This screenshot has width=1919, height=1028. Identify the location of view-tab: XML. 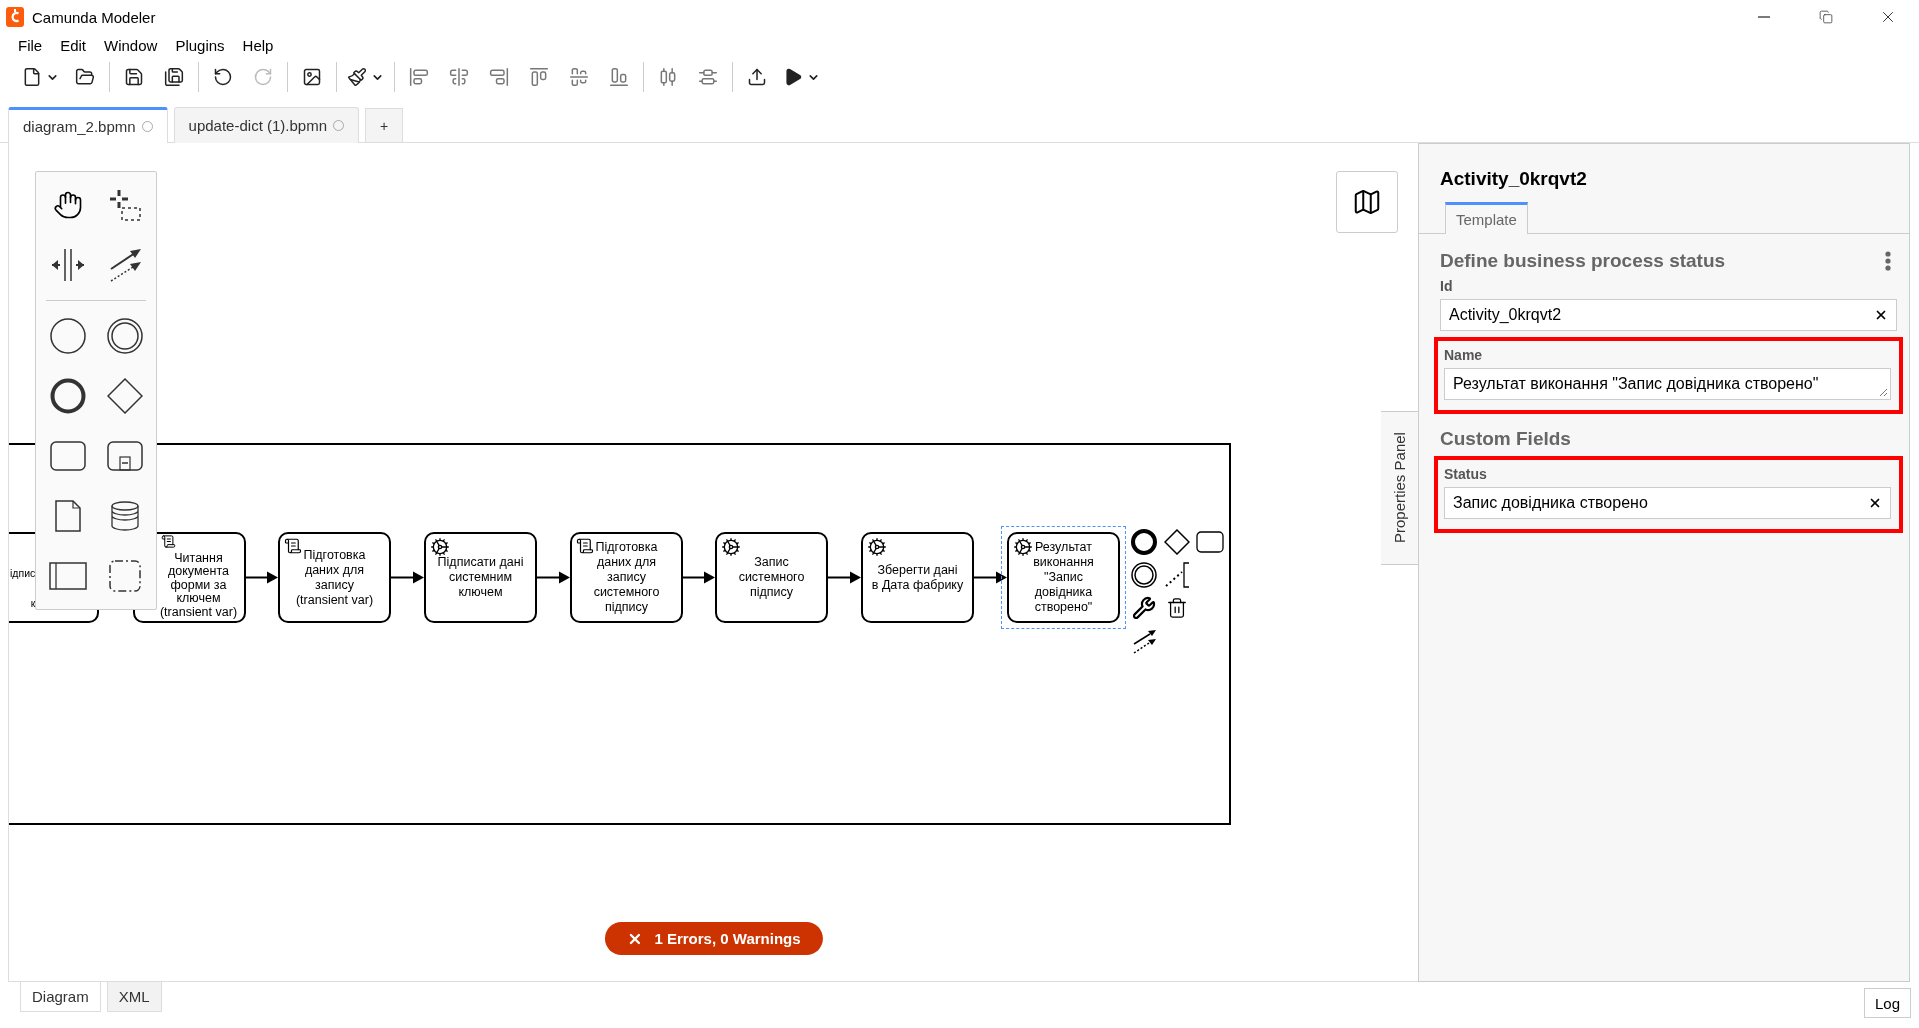
(134, 997).